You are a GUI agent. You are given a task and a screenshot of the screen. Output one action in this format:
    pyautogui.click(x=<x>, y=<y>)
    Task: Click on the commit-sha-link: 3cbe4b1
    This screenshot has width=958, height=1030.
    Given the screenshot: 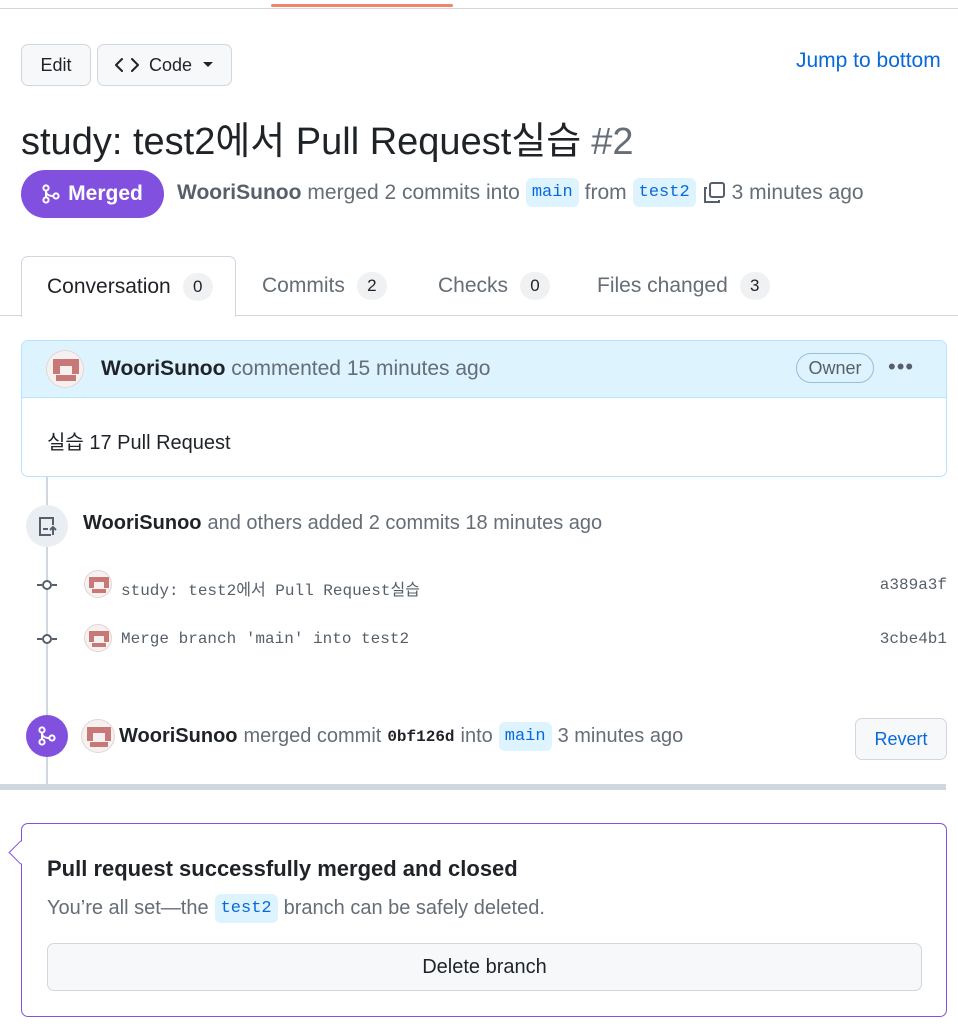 What is the action you would take?
    pyautogui.click(x=913, y=639)
    